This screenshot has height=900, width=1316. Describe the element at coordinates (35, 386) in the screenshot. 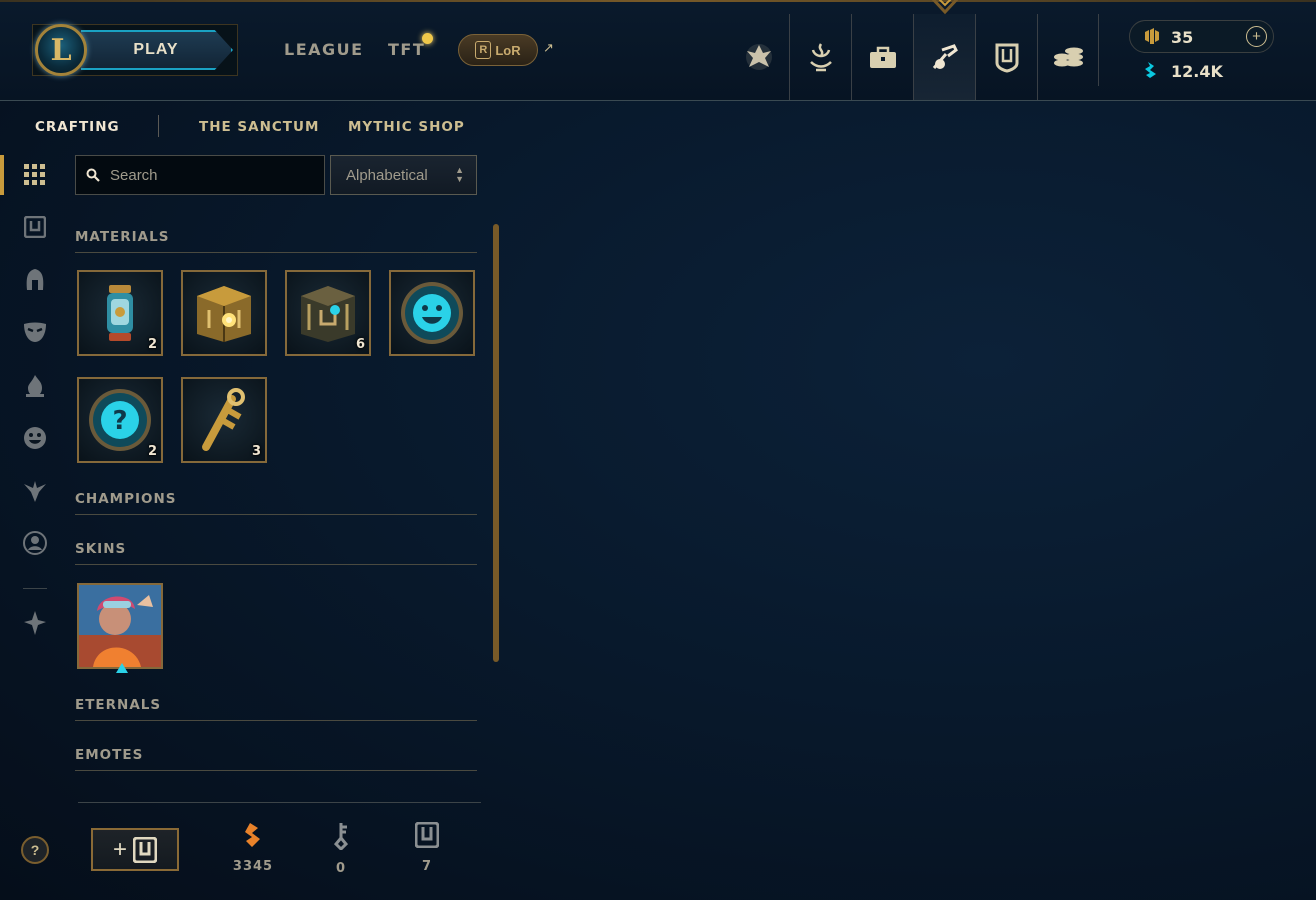

I see `eternals-flame-icon` at that location.